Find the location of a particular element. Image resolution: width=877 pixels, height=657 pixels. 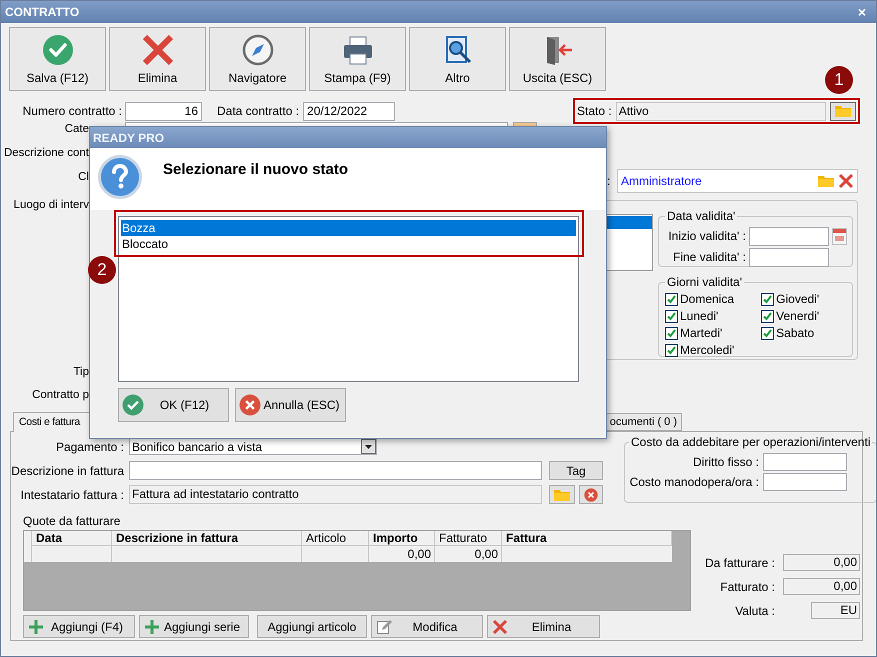

compass-icon is located at coordinates (257, 50).